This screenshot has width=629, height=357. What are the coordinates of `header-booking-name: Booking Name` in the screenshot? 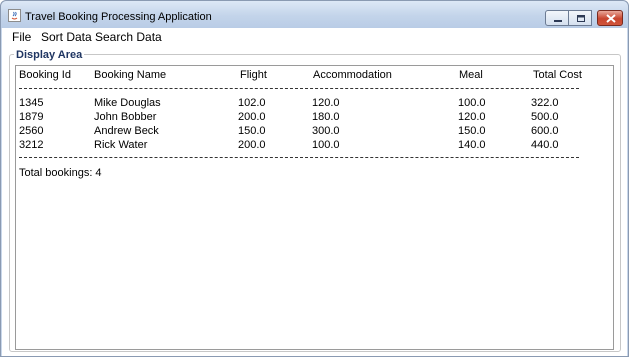 It's located at (130, 75).